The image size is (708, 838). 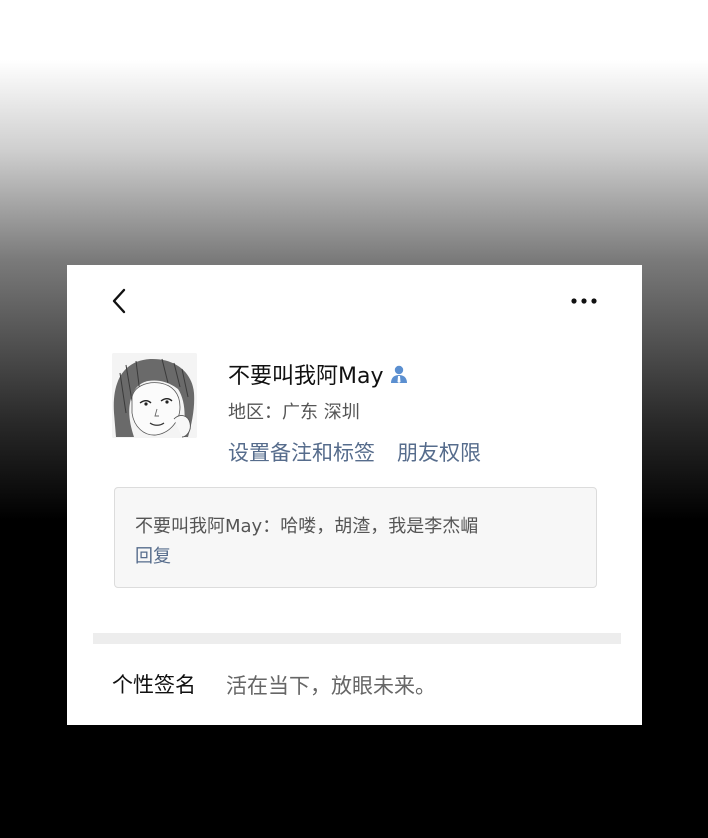 What do you see at coordinates (307, 526) in the screenshot?
I see `message-text: 不要叫我阿May：哈喽，胡渣，我是李杰嵋` at bounding box center [307, 526].